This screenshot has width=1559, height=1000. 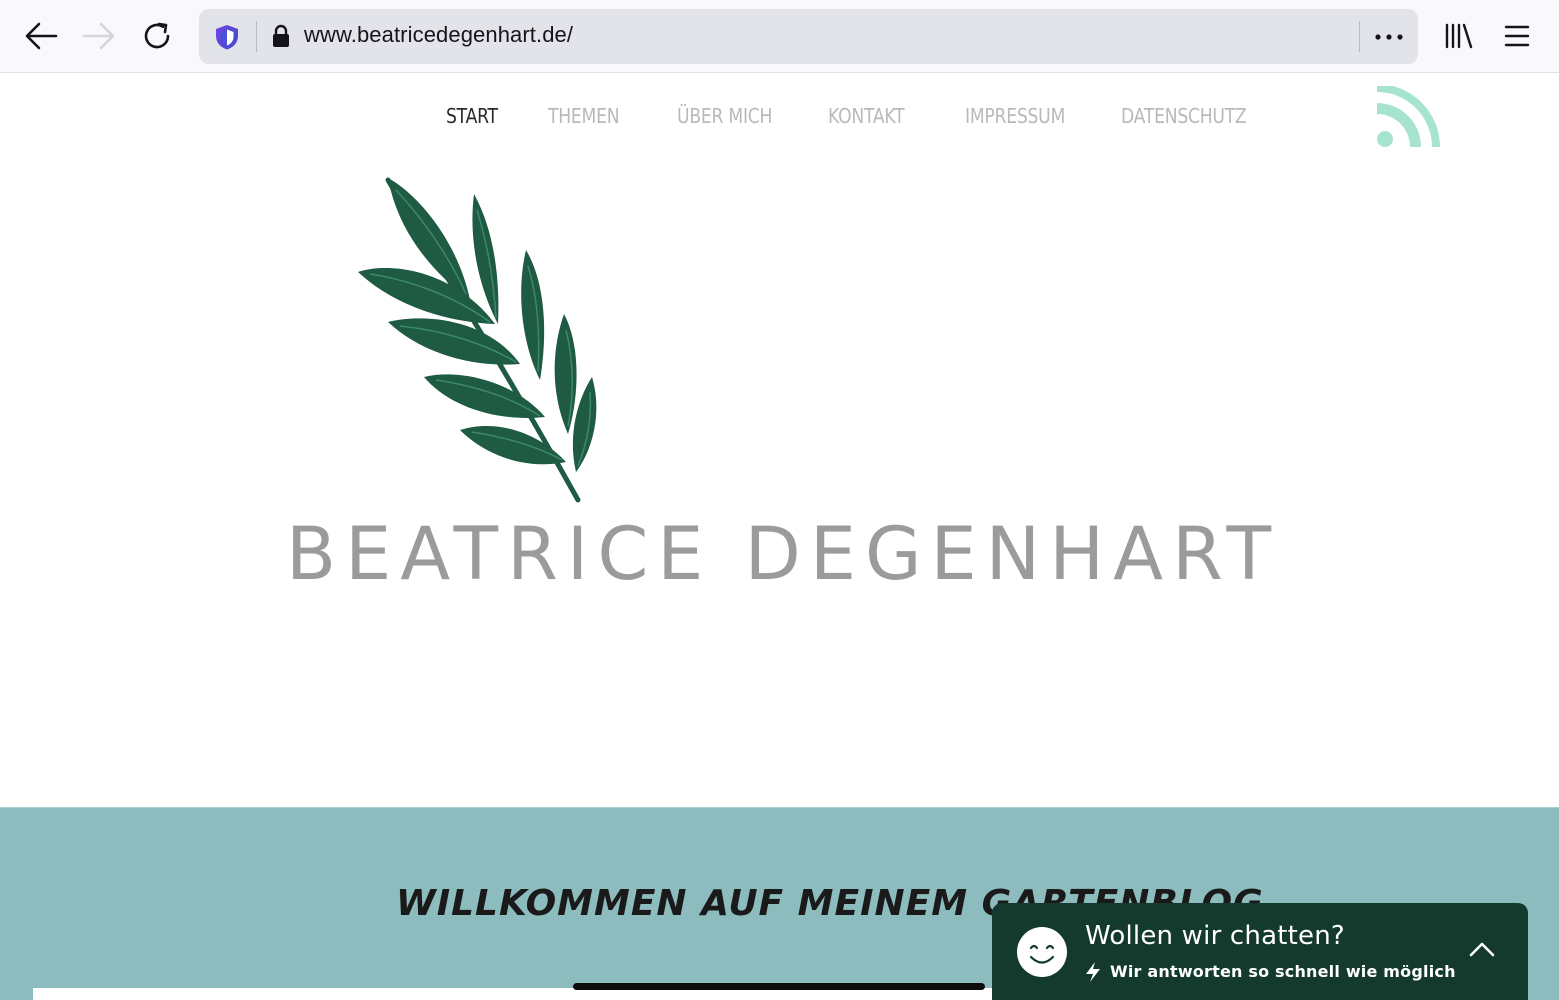 What do you see at coordinates (1389, 36) in the screenshot?
I see `more-dots-icon` at bounding box center [1389, 36].